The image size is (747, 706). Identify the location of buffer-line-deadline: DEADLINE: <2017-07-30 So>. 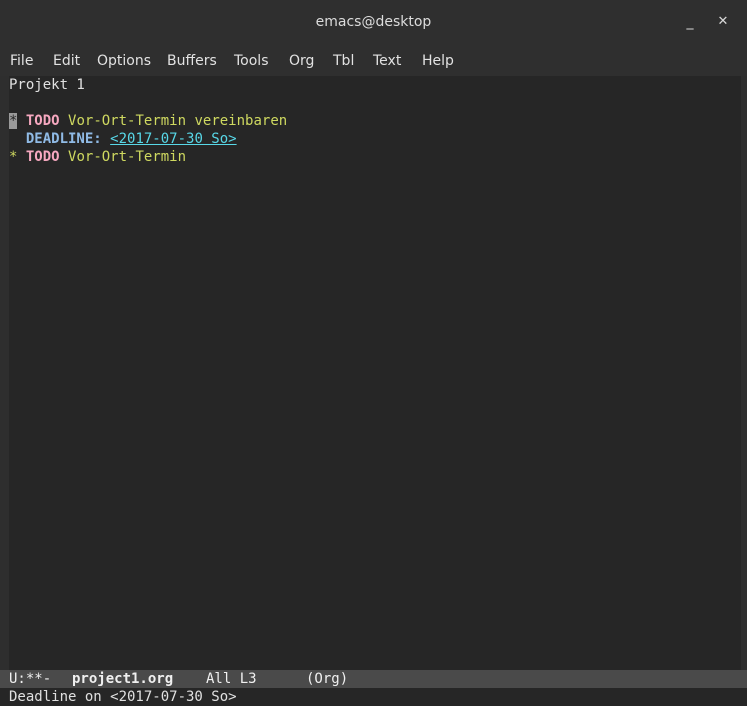
(123, 139).